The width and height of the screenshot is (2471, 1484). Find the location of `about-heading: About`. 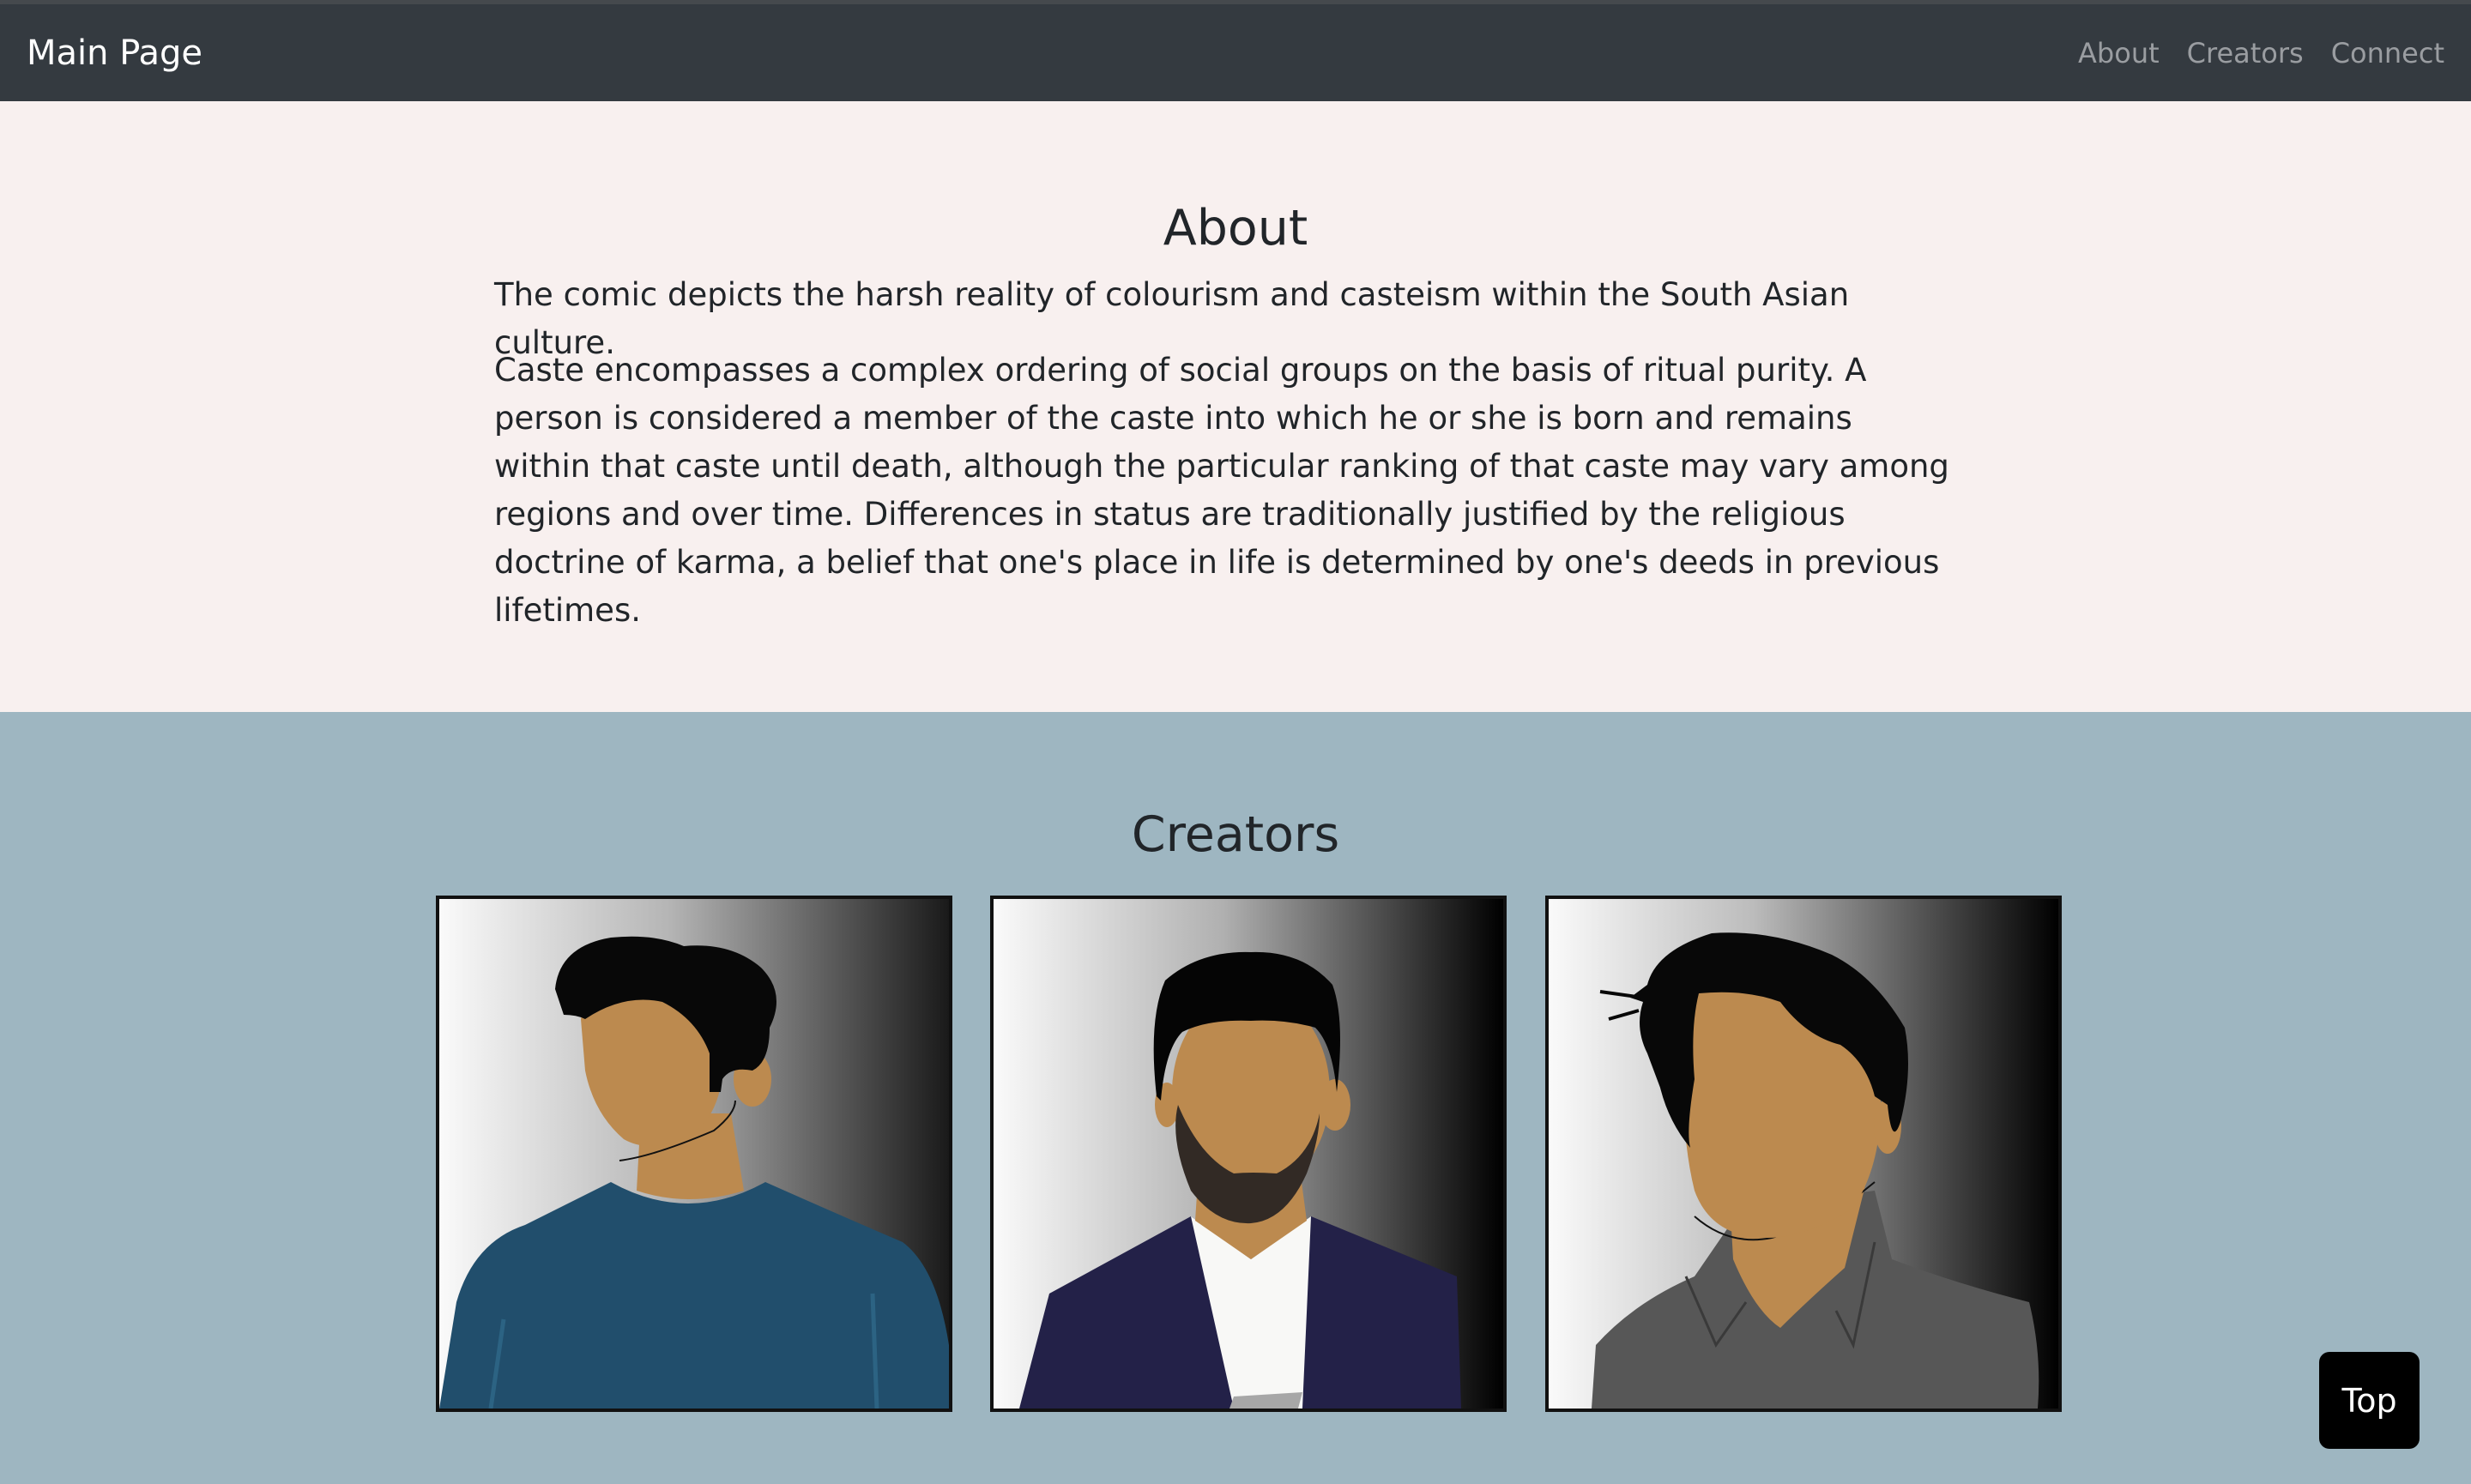

about-heading: About is located at coordinates (1235, 228).